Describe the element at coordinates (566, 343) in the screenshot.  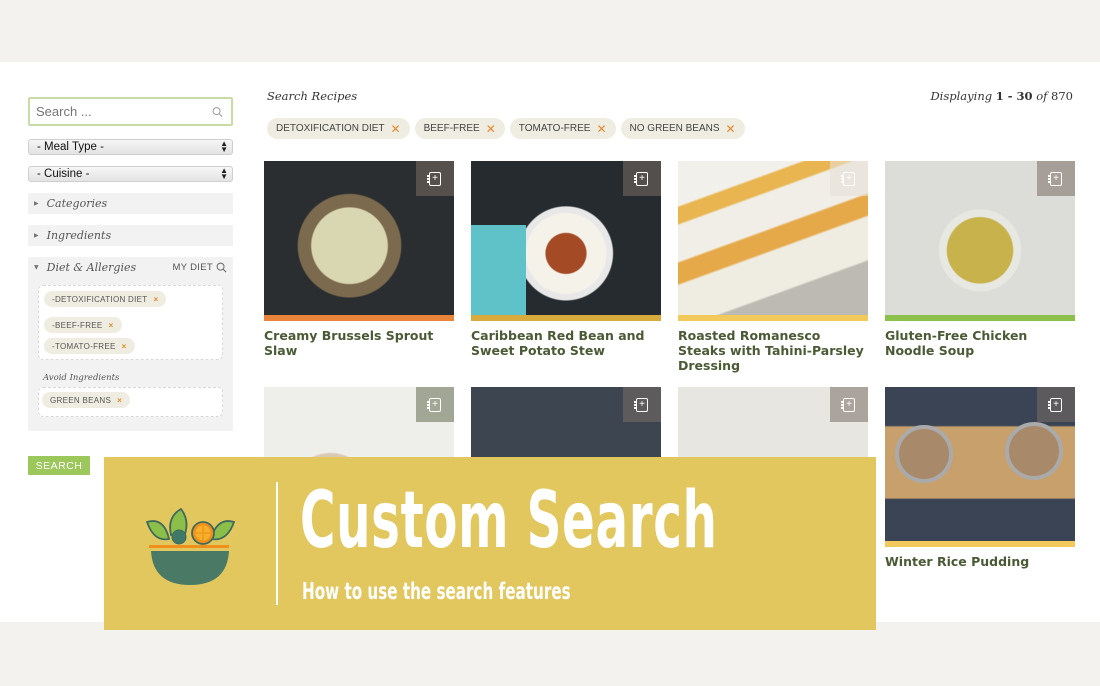
I see `recipe-title: Caribbean Red Bean and Sweet Potato Stew` at that location.